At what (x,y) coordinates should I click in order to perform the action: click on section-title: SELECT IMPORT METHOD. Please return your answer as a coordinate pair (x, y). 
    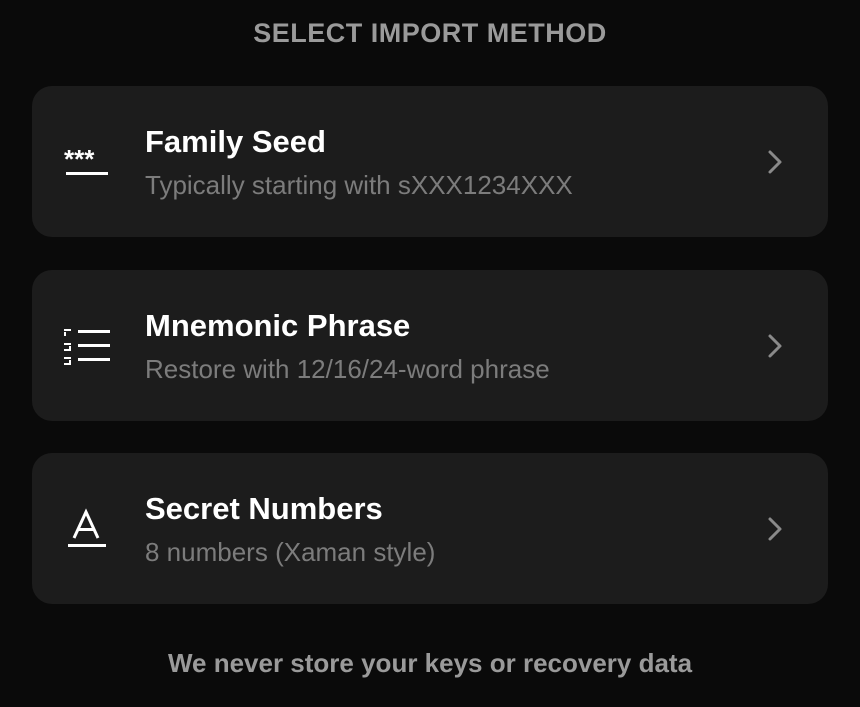
    Looking at the image, I should click on (430, 33).